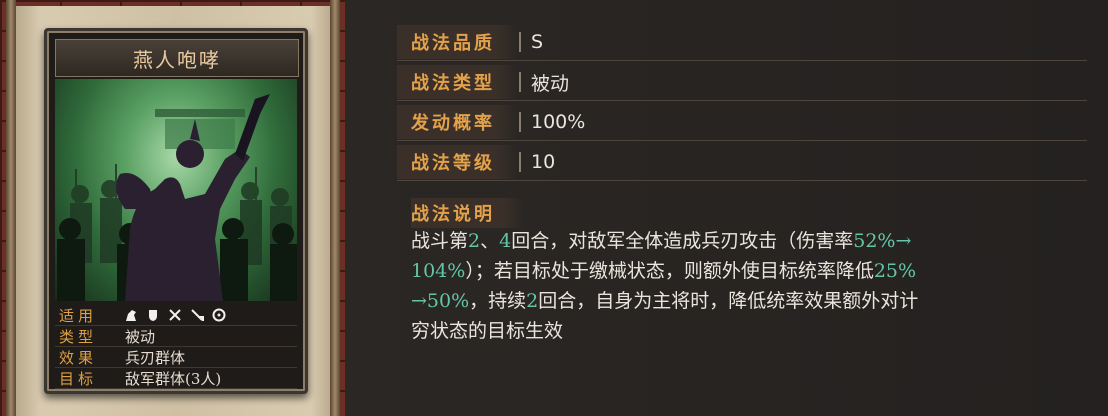  I want to click on spear-icon, so click(197, 315).